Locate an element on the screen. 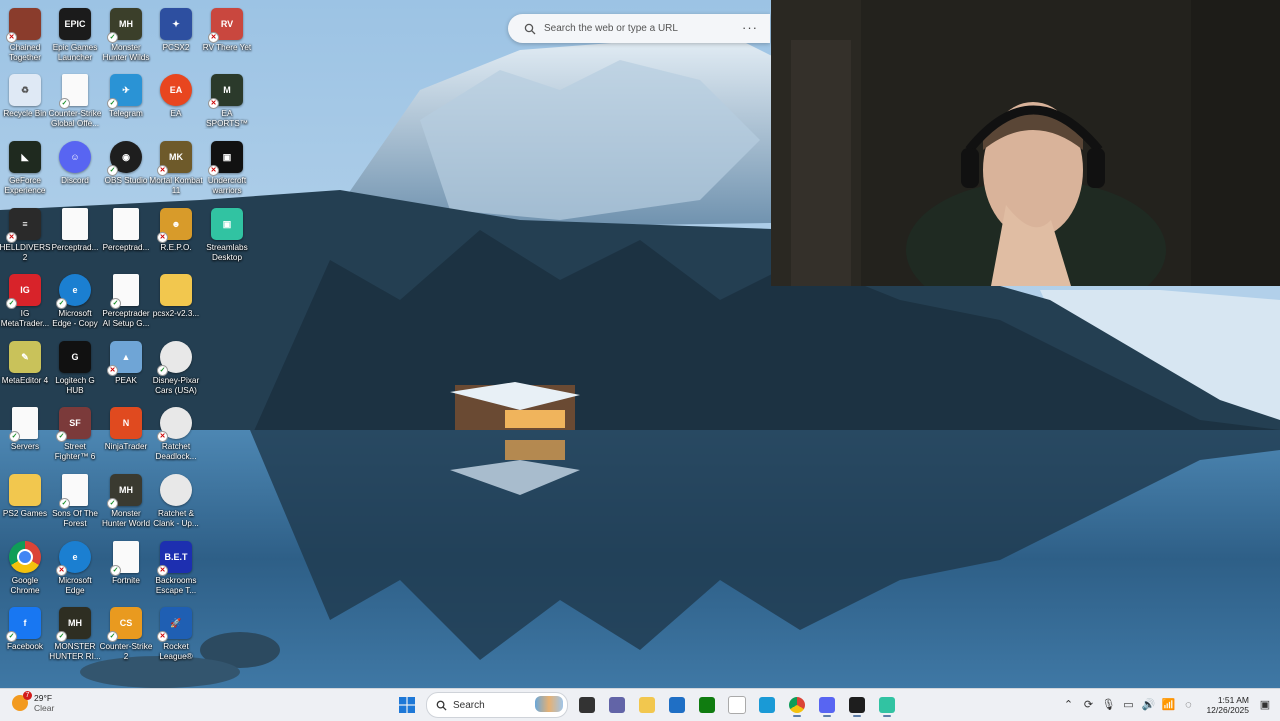  desktop-icon: EPIC Epic Games Launcher is located at coordinates (75, 36).